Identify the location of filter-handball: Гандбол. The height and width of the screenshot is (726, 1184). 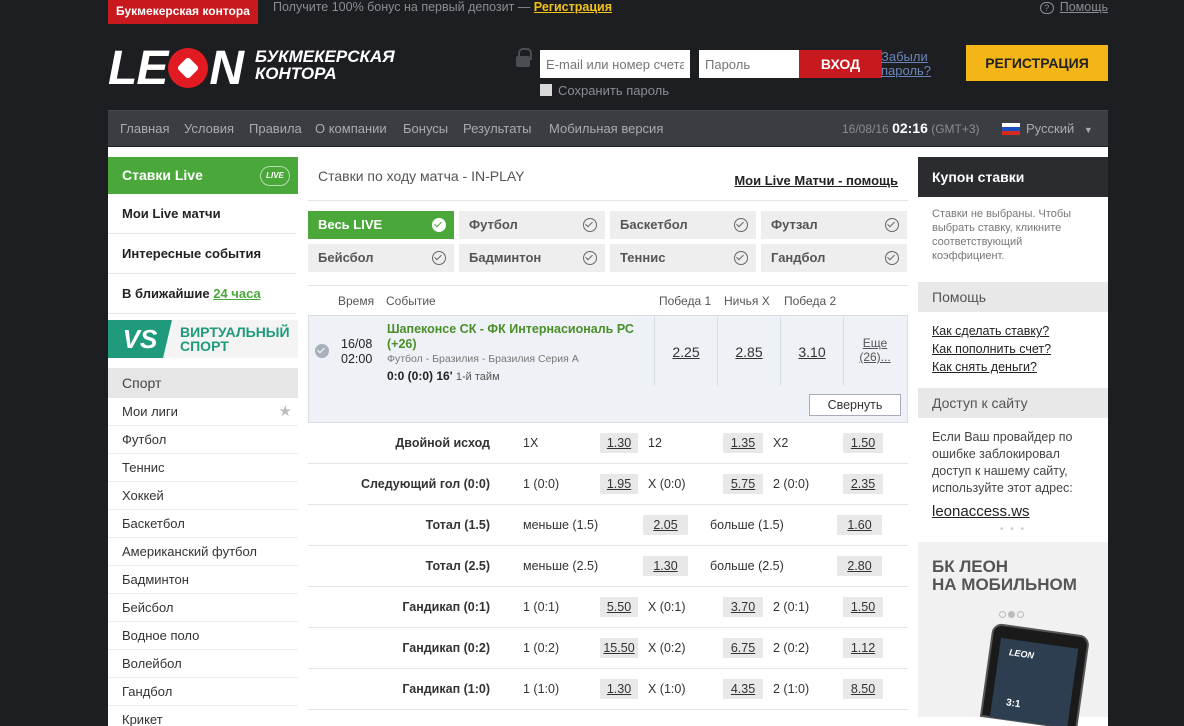
(834, 258).